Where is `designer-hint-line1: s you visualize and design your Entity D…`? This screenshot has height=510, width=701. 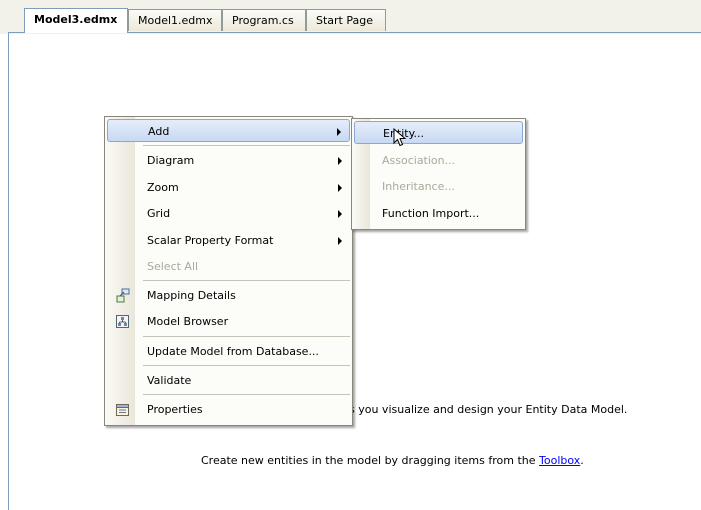 designer-hint-line1: s you visualize and design your Entity D… is located at coordinates (488, 409).